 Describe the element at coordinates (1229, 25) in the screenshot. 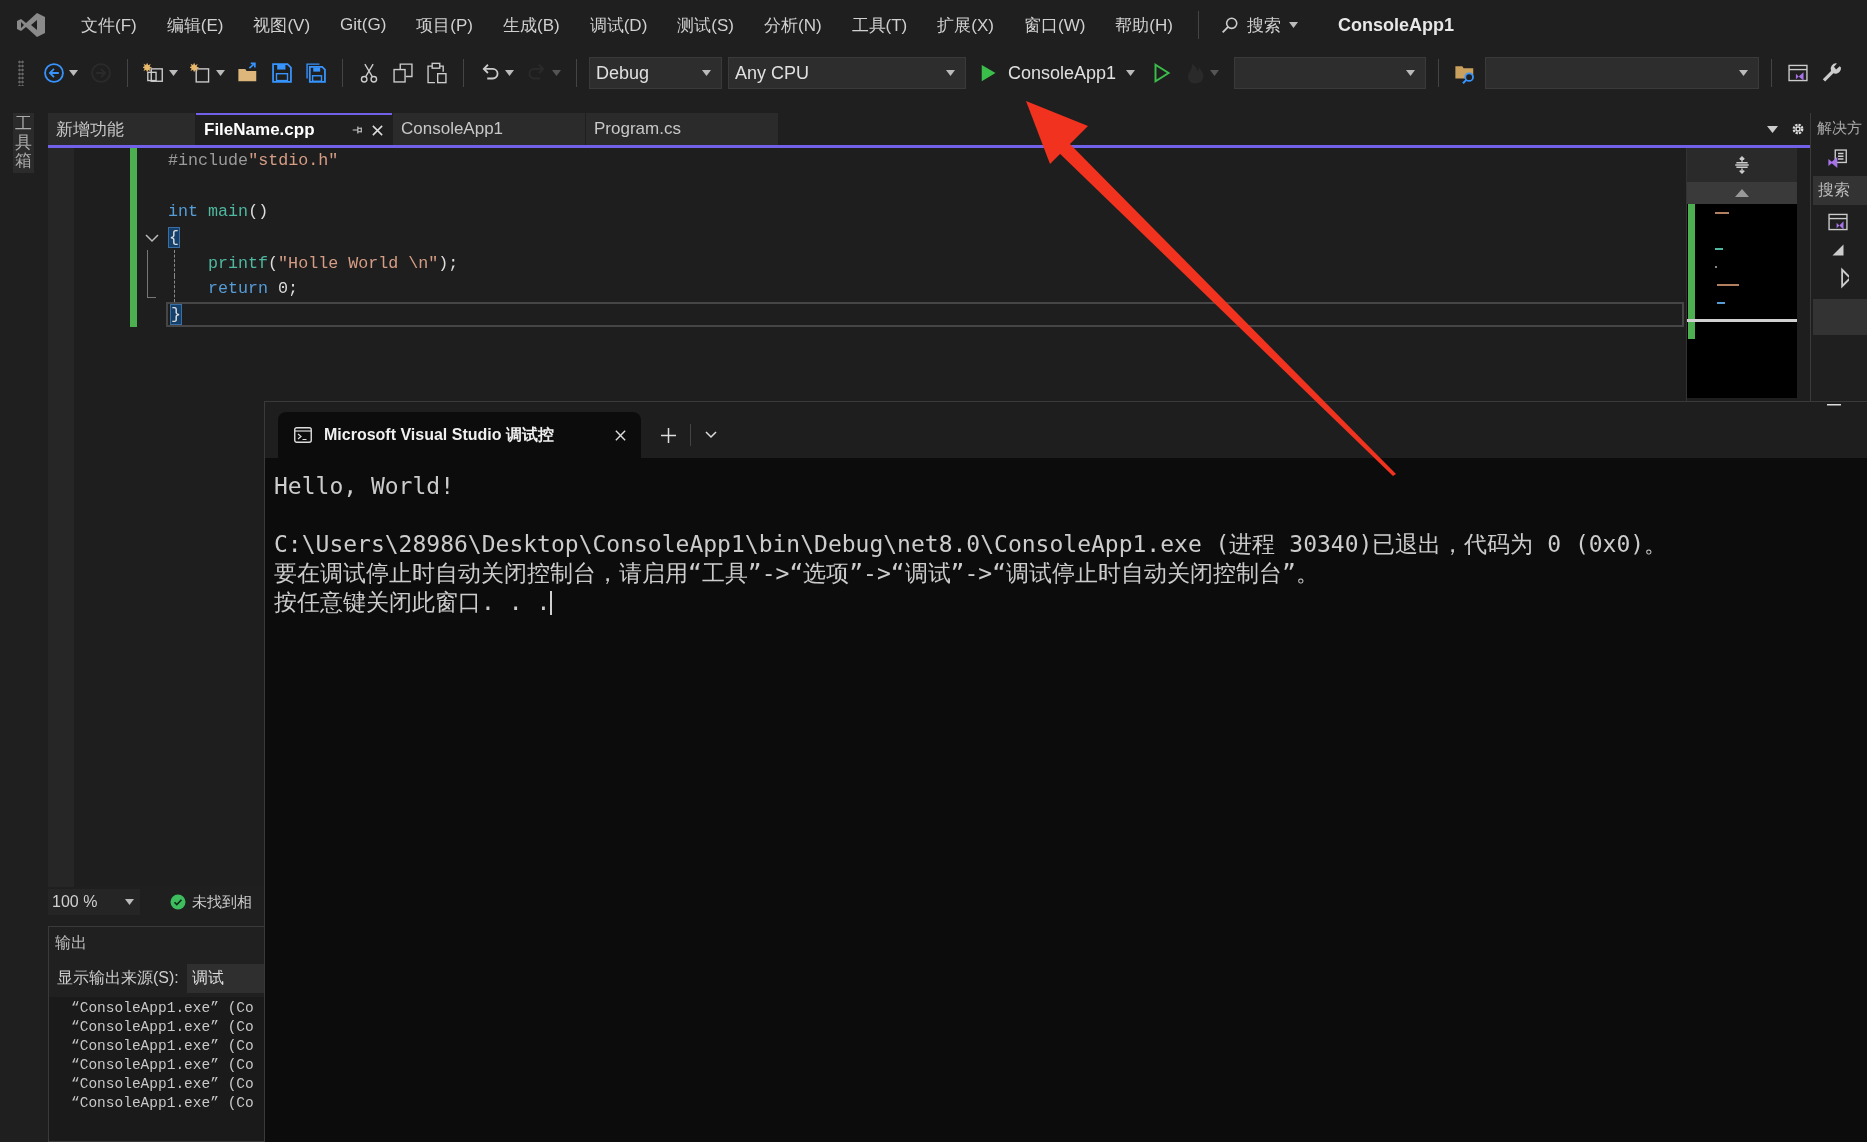

I see `search-icon` at that location.